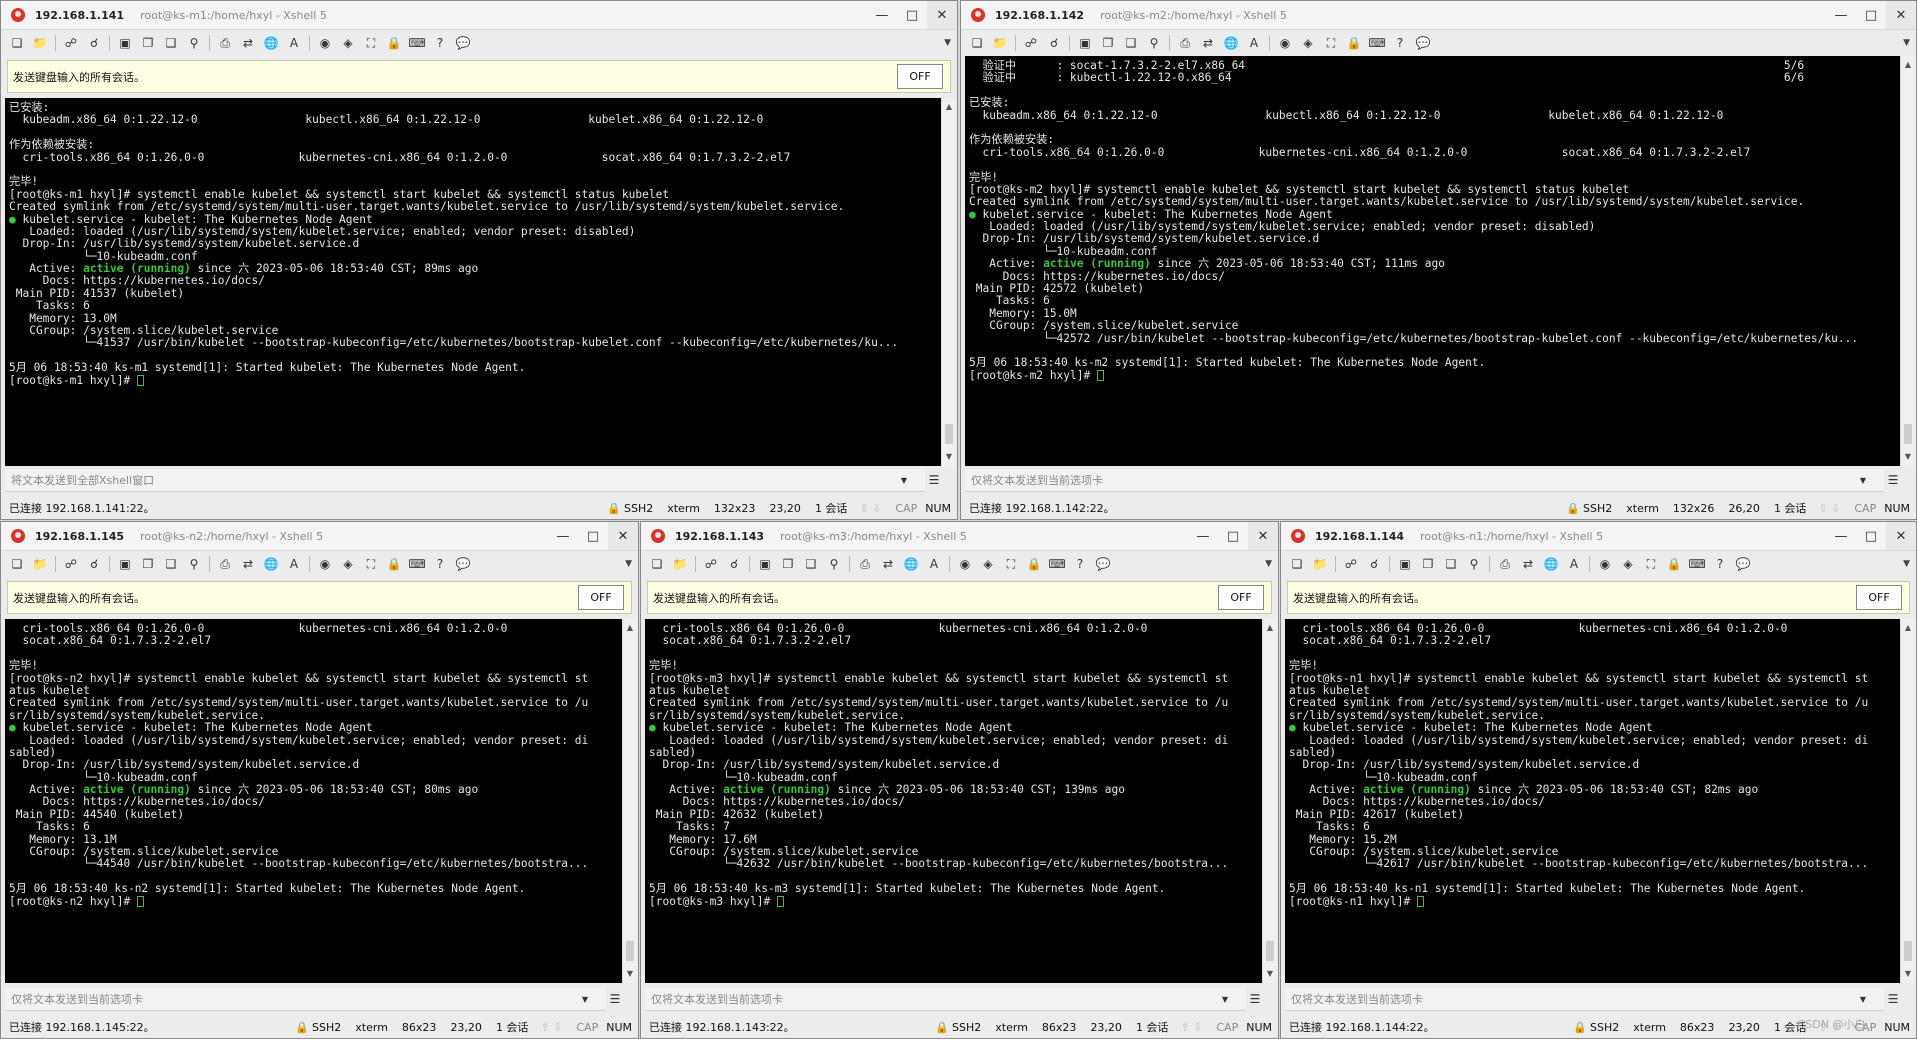 The width and height of the screenshot is (1917, 1039). What do you see at coordinates (82, 480) in the screenshot?
I see `compose-input: 将文本发送到全部Xshell窗口` at bounding box center [82, 480].